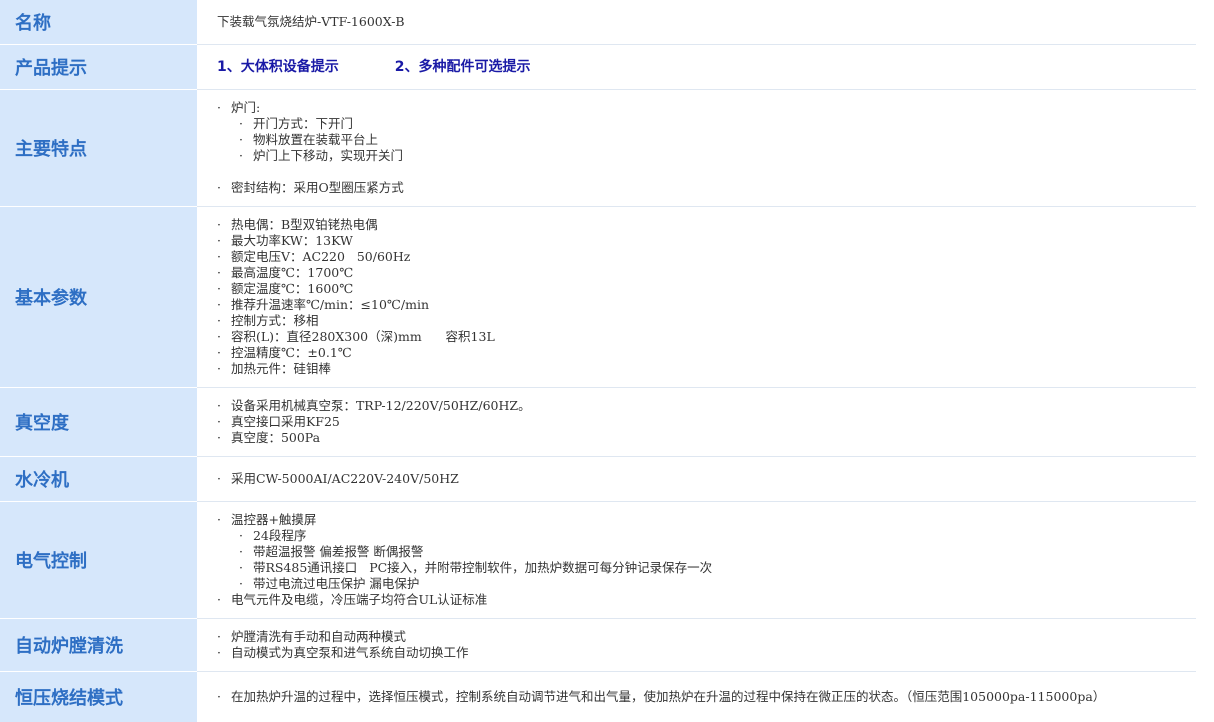 The image size is (1214, 722). What do you see at coordinates (706, 479) in the screenshot?
I see `cooler-item: 采用CW-5000AI/AC220V-240V/50HZ` at bounding box center [706, 479].